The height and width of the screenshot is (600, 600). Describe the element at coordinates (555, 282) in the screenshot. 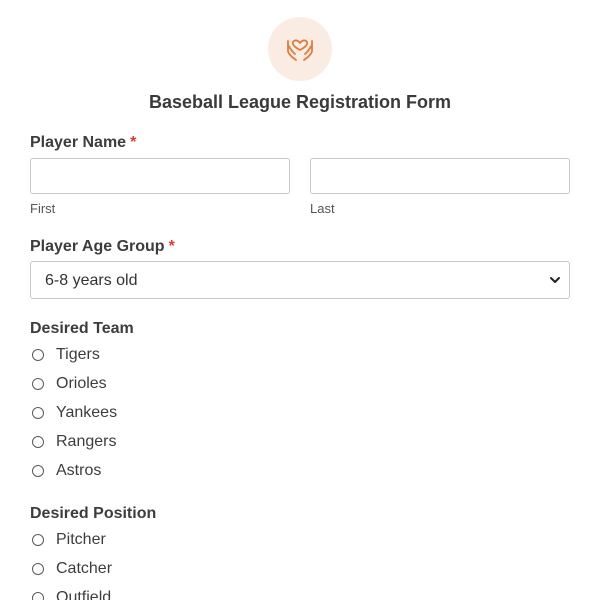

I see `chevron-down-icon` at that location.